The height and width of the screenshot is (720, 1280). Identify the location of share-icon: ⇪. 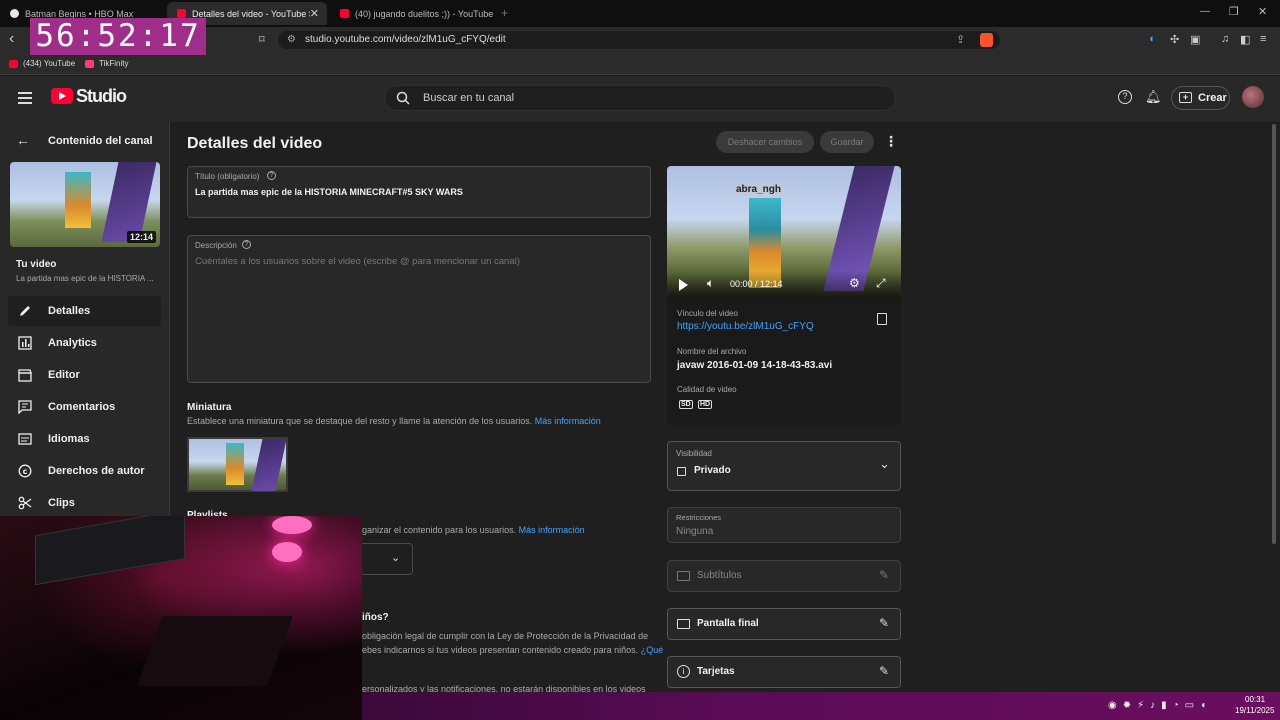
(960, 40).